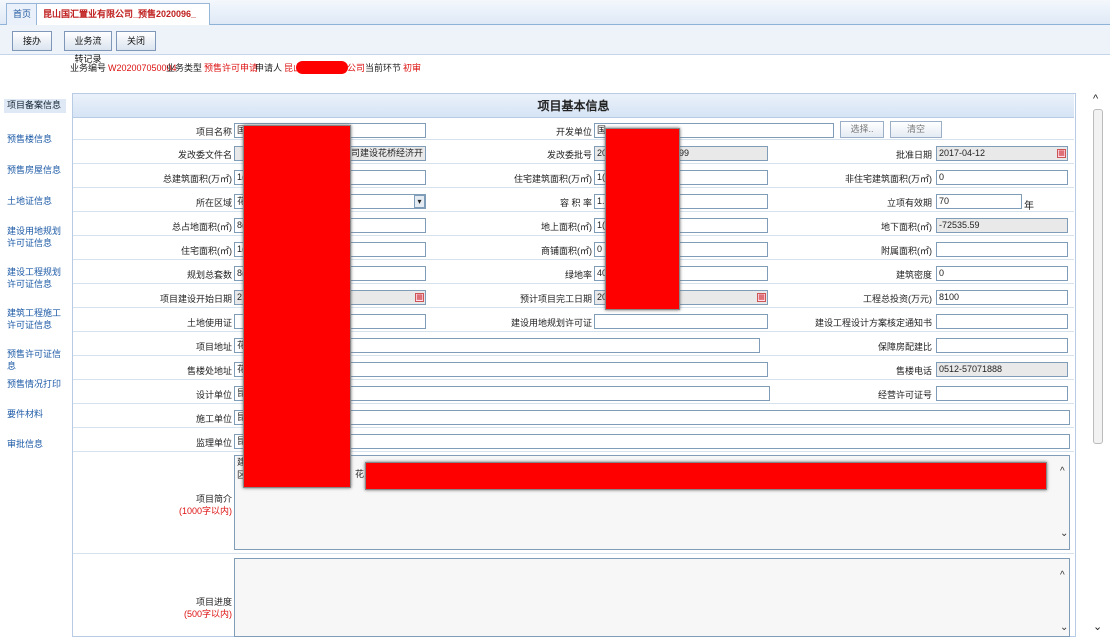 This screenshot has height=637, width=1110. Describe the element at coordinates (652, 441) in the screenshot. I see `supervisor-input: 昆` at that location.